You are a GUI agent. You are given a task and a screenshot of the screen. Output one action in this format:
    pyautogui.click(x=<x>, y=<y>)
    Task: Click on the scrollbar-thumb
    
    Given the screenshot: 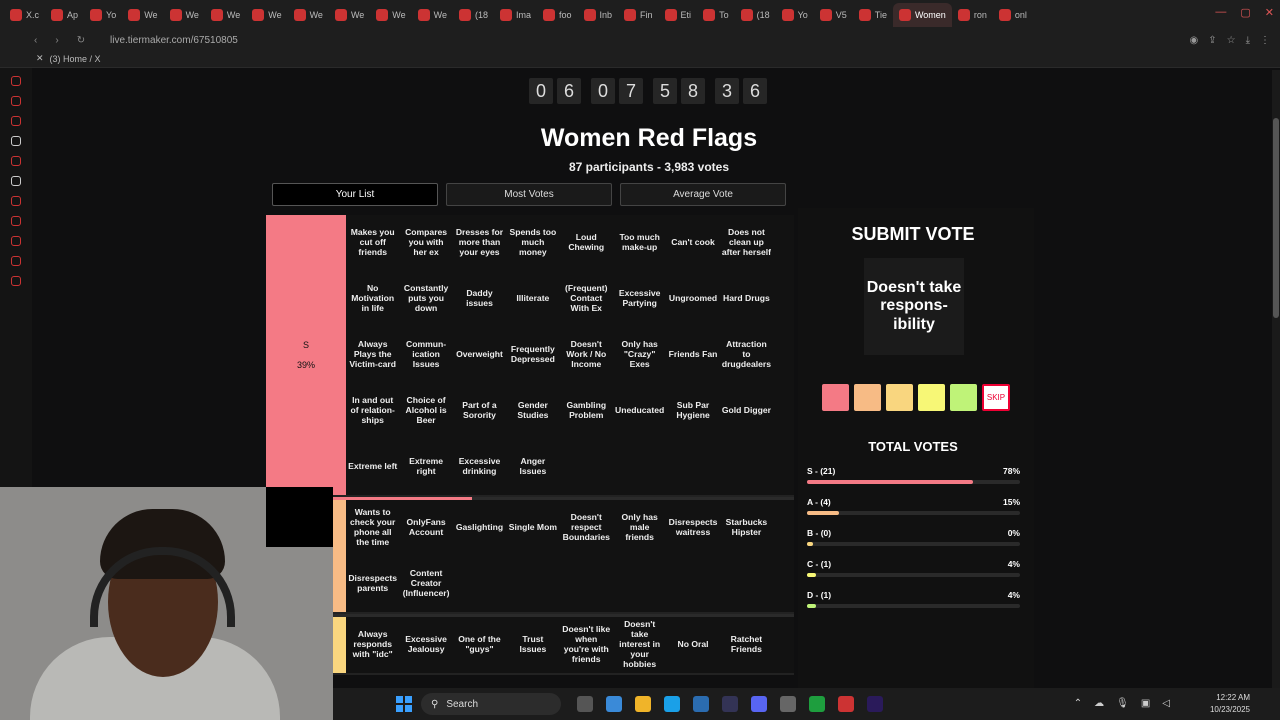 What is the action you would take?
    pyautogui.click(x=1276, y=218)
    